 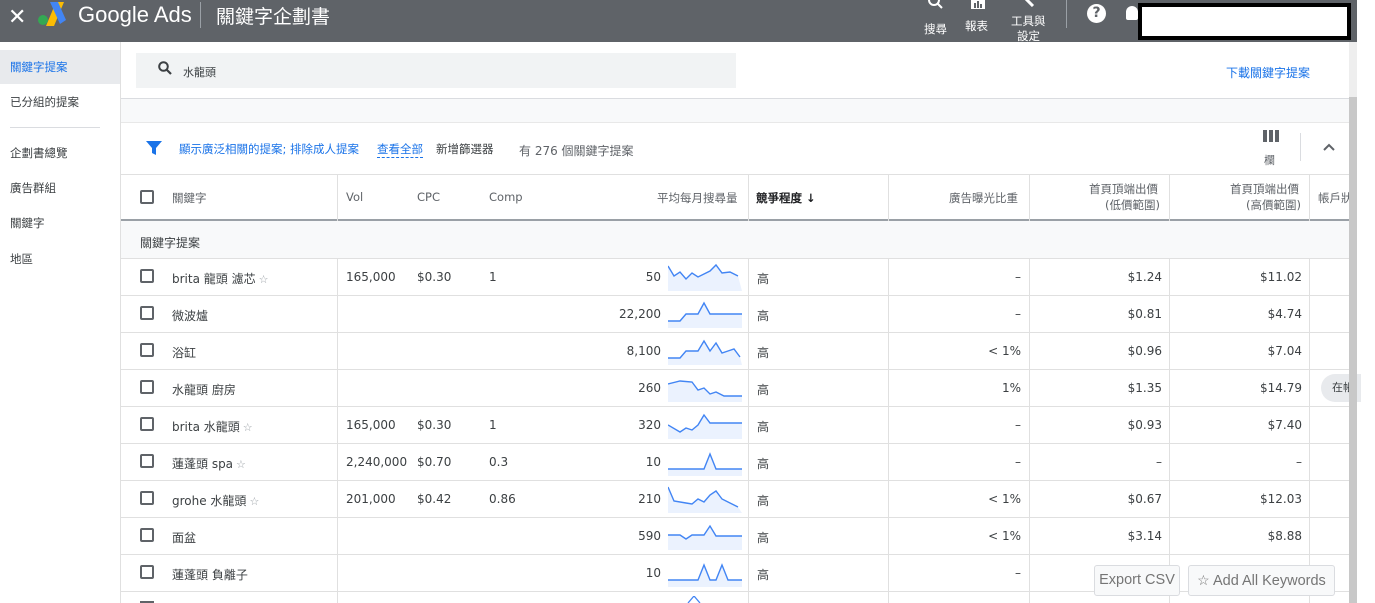 What do you see at coordinates (1096, 13) in the screenshot?
I see `help-icon: ?` at bounding box center [1096, 13].